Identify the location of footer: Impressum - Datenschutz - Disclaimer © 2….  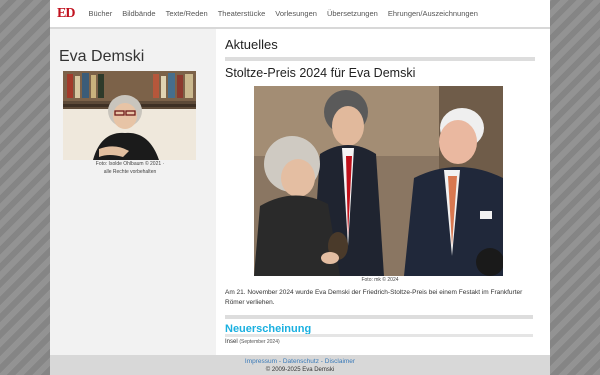
(300, 365).